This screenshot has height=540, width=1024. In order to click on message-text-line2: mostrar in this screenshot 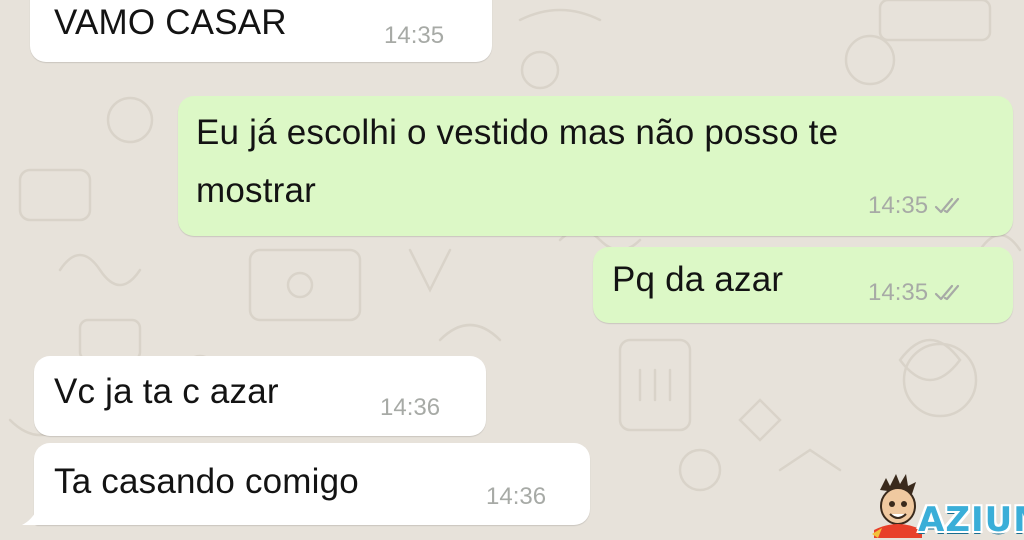, I will do `click(256, 190)`.